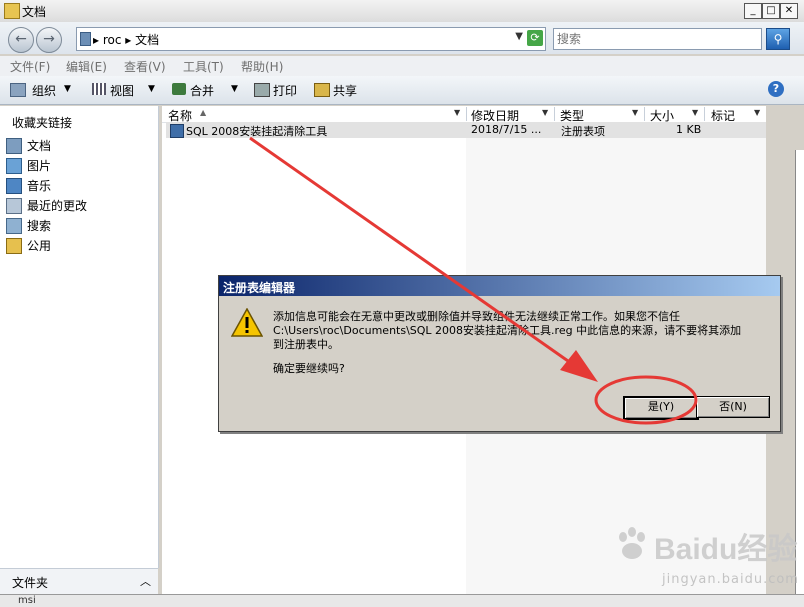 Image resolution: width=804 pixels, height=607 pixels. I want to click on merge-button: 合并, so click(202, 90).